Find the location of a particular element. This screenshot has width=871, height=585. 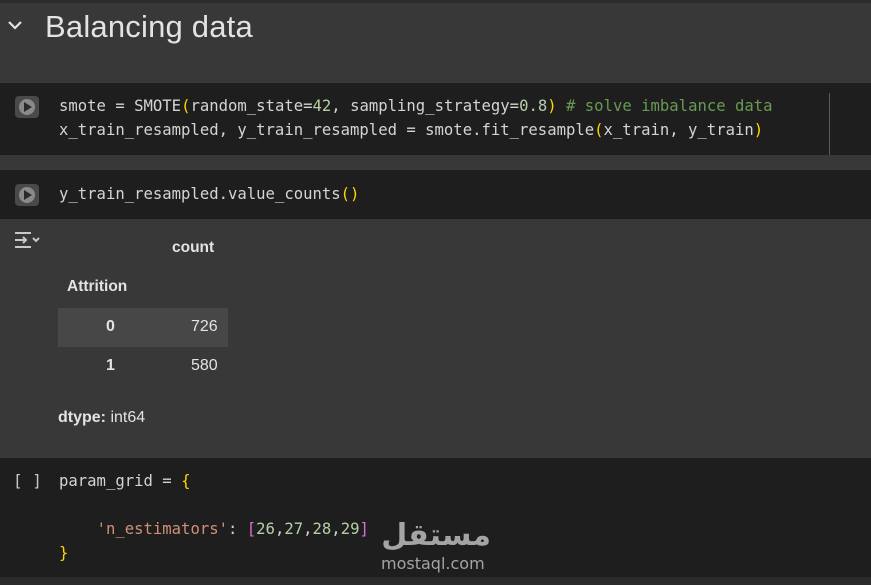

mostaql-watermark: مستقل mostaql.com is located at coordinates (436, 546).